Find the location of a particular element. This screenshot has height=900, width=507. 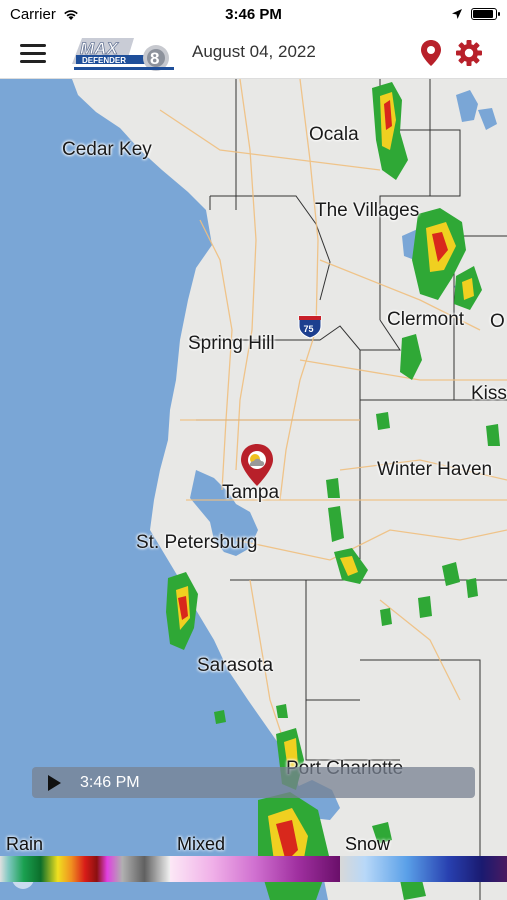

city-orlando-partial: O is located at coordinates (497, 321).